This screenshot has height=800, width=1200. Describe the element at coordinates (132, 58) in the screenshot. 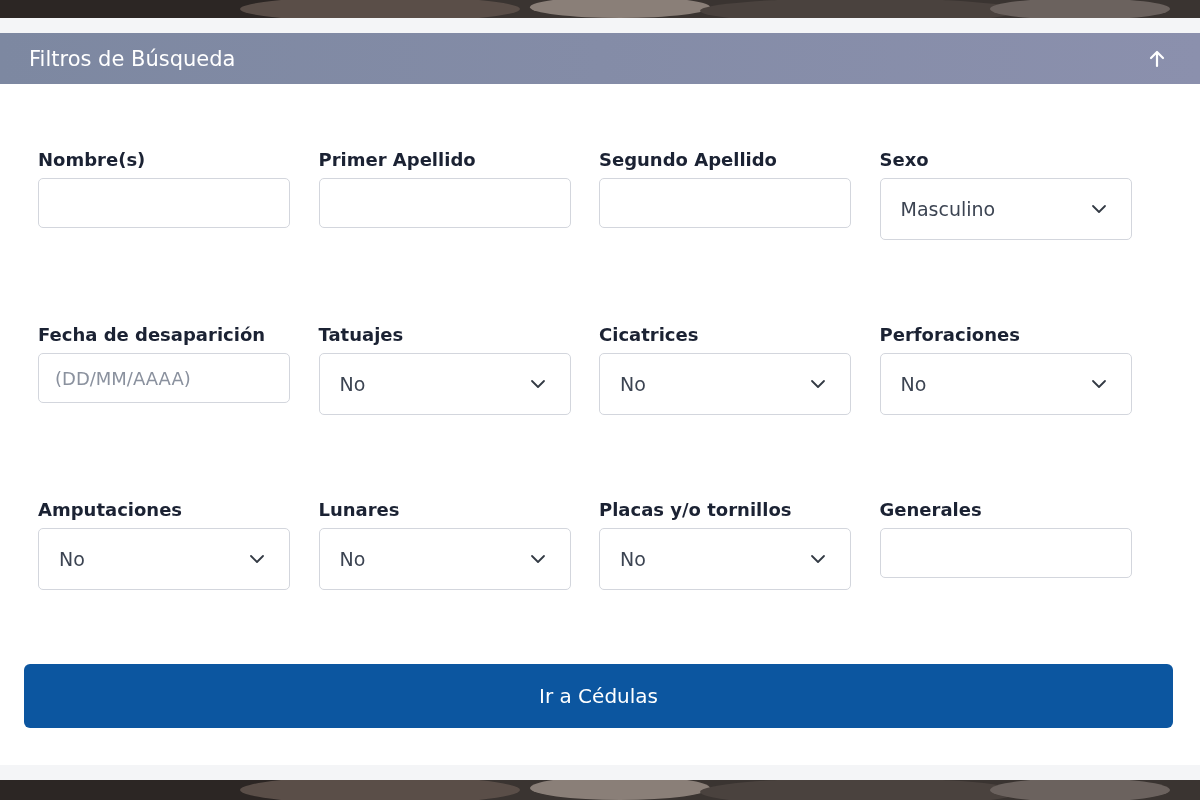

I see `panel-title: Filtros de Búsqueda` at that location.